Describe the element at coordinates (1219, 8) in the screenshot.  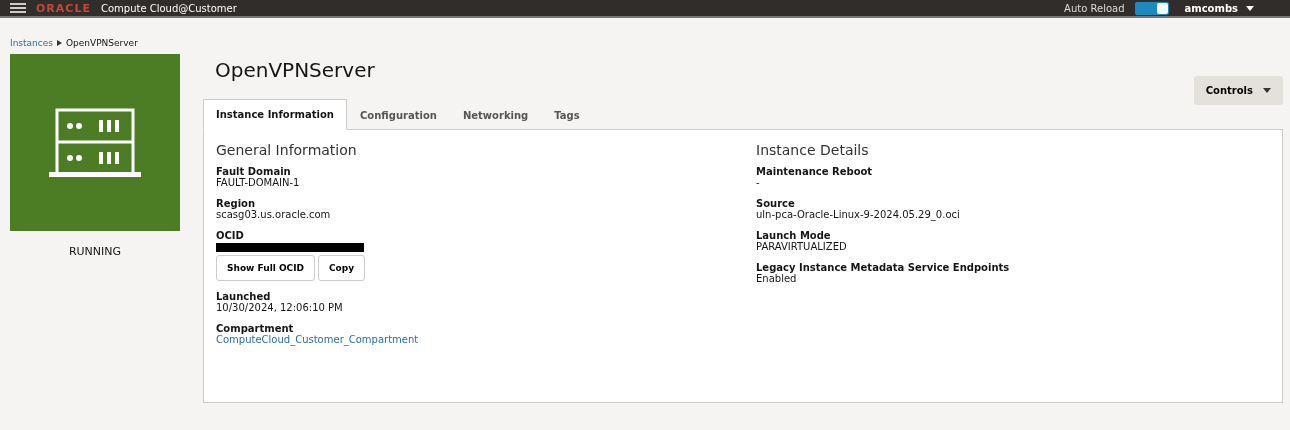
I see `user-menu: amcombs` at that location.